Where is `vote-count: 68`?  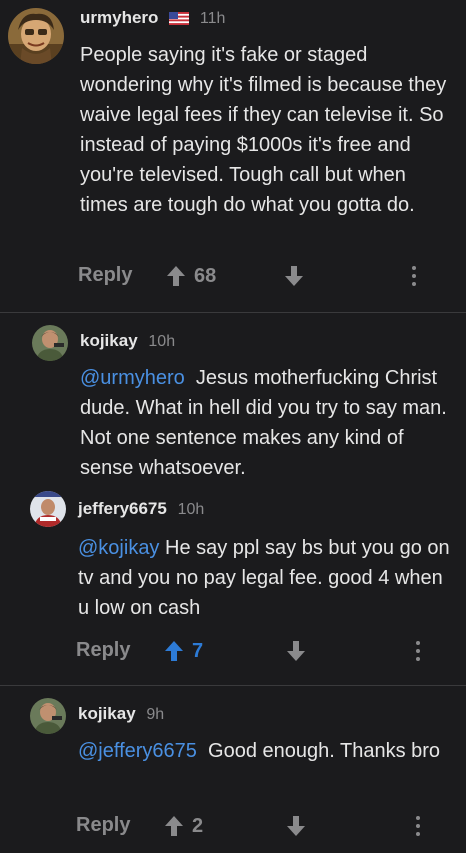 vote-count: 68 is located at coordinates (205, 275).